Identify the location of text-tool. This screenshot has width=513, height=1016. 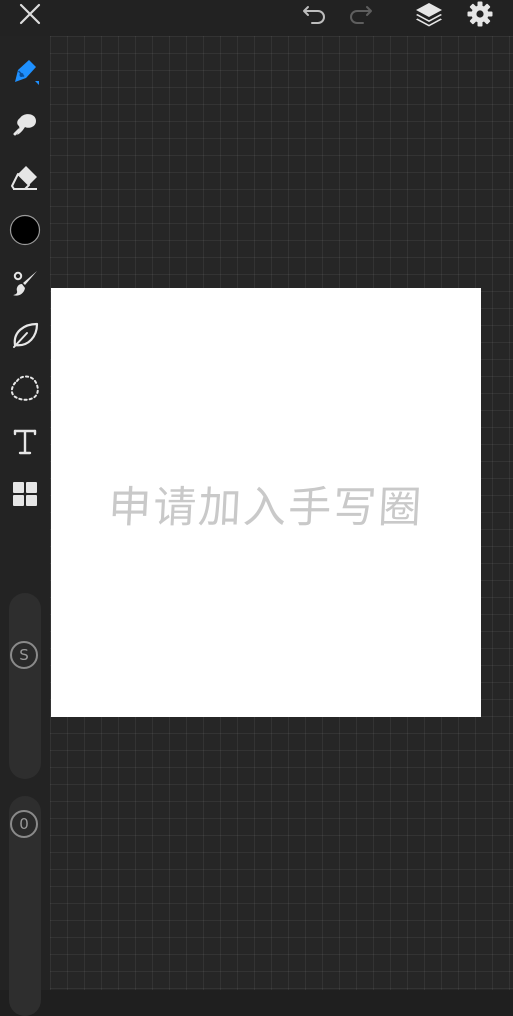
(25, 441).